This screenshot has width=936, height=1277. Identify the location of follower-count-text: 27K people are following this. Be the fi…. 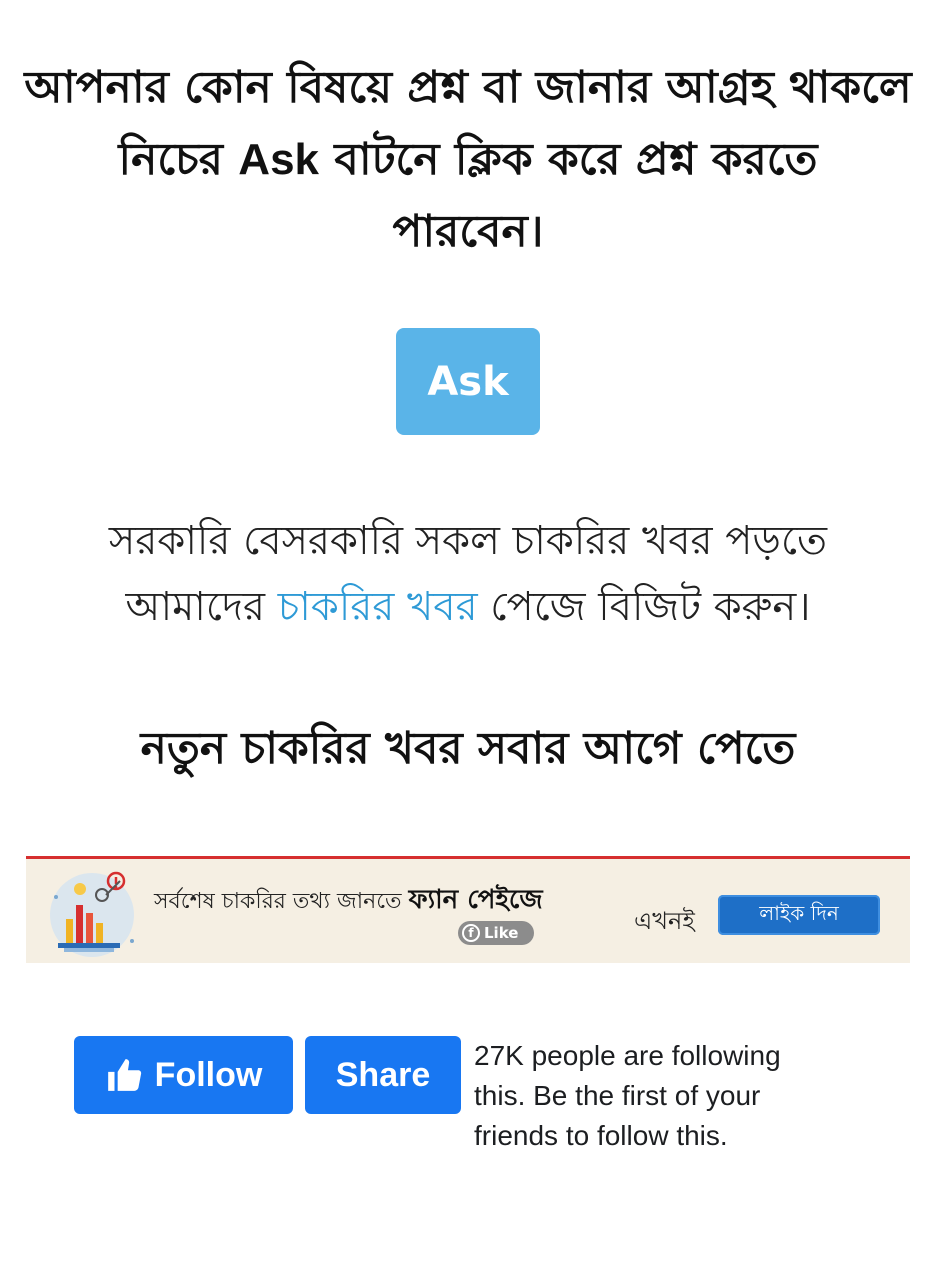
(627, 1095).